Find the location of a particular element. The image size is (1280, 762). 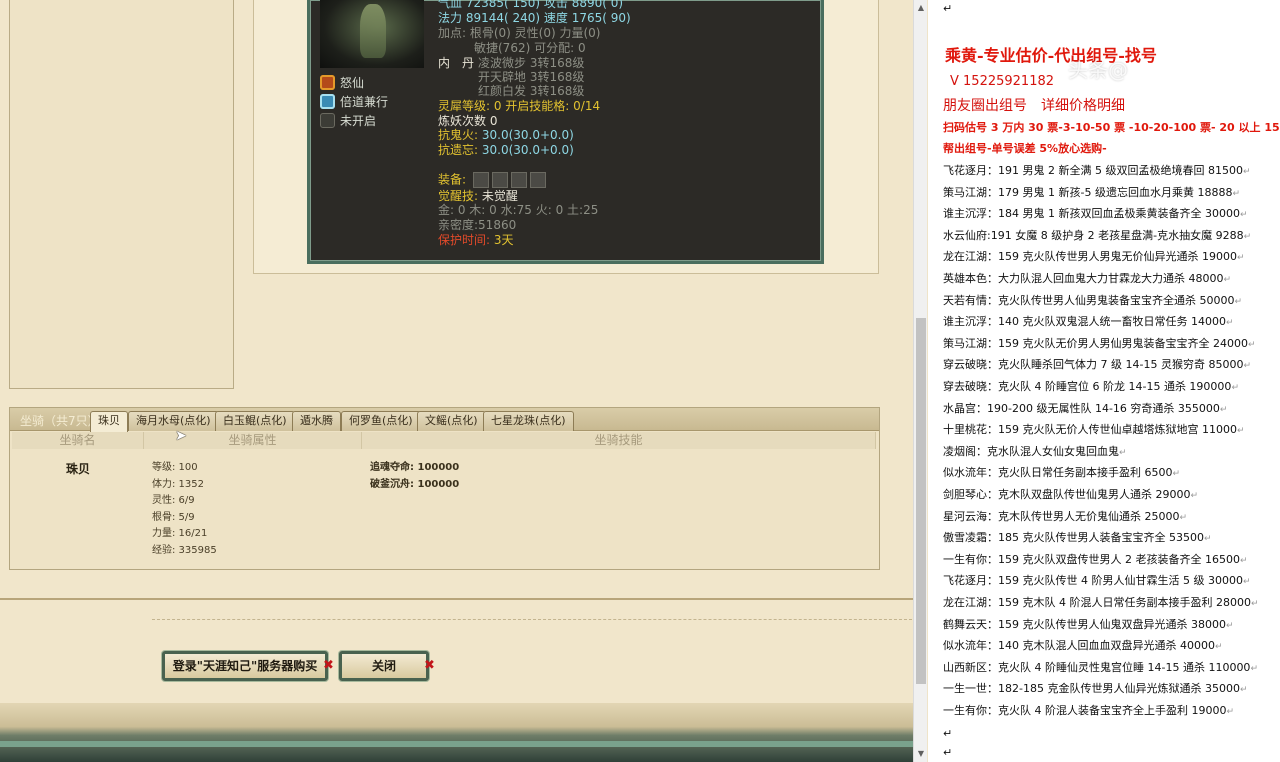

listing-text: 龙在江湖：159 克木队 4 阶混人日常任务副本接手盈利 28000 is located at coordinates (1097, 602).